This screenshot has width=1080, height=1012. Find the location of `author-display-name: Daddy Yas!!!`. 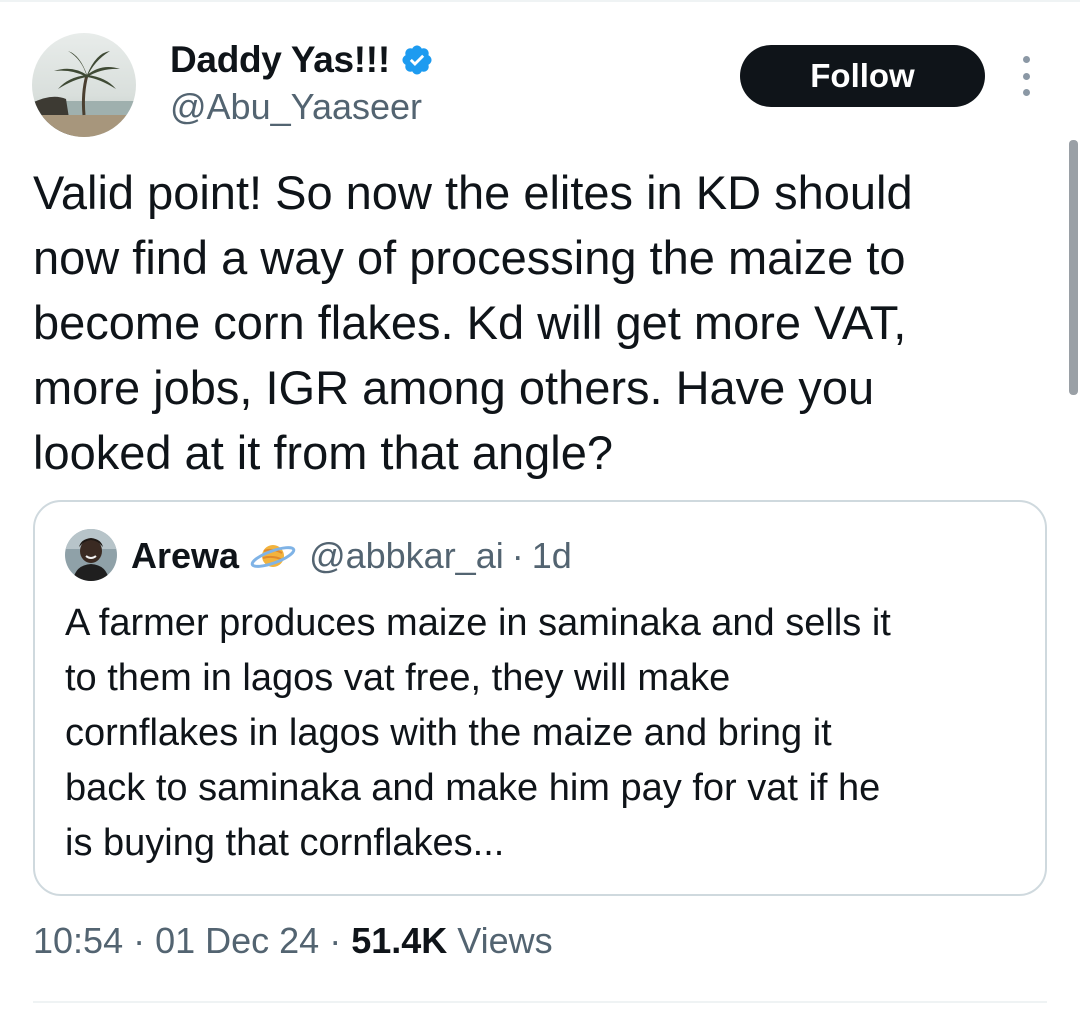

author-display-name: Daddy Yas!!! is located at coordinates (302, 60).